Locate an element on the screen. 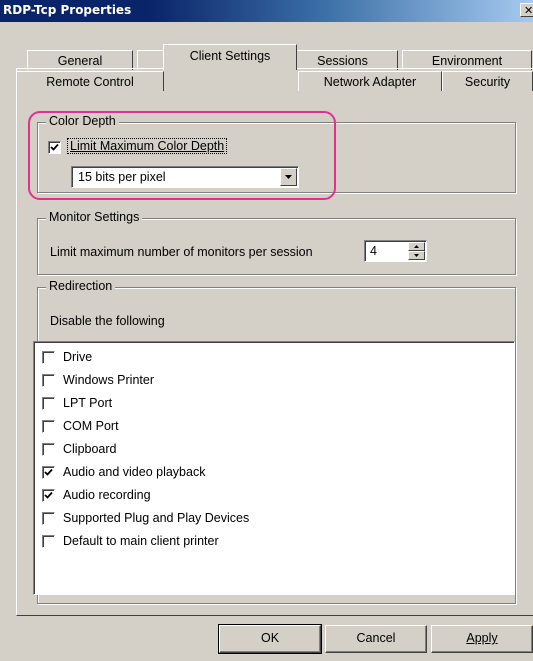  plug-and-play-checkbox is located at coordinates (48, 518).